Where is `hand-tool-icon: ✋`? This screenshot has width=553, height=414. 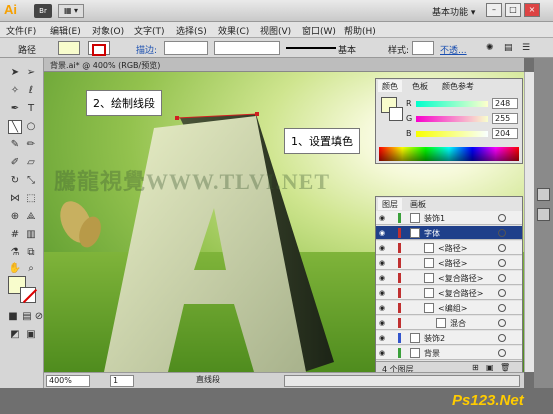 hand-tool-icon: ✋ is located at coordinates (15, 269).